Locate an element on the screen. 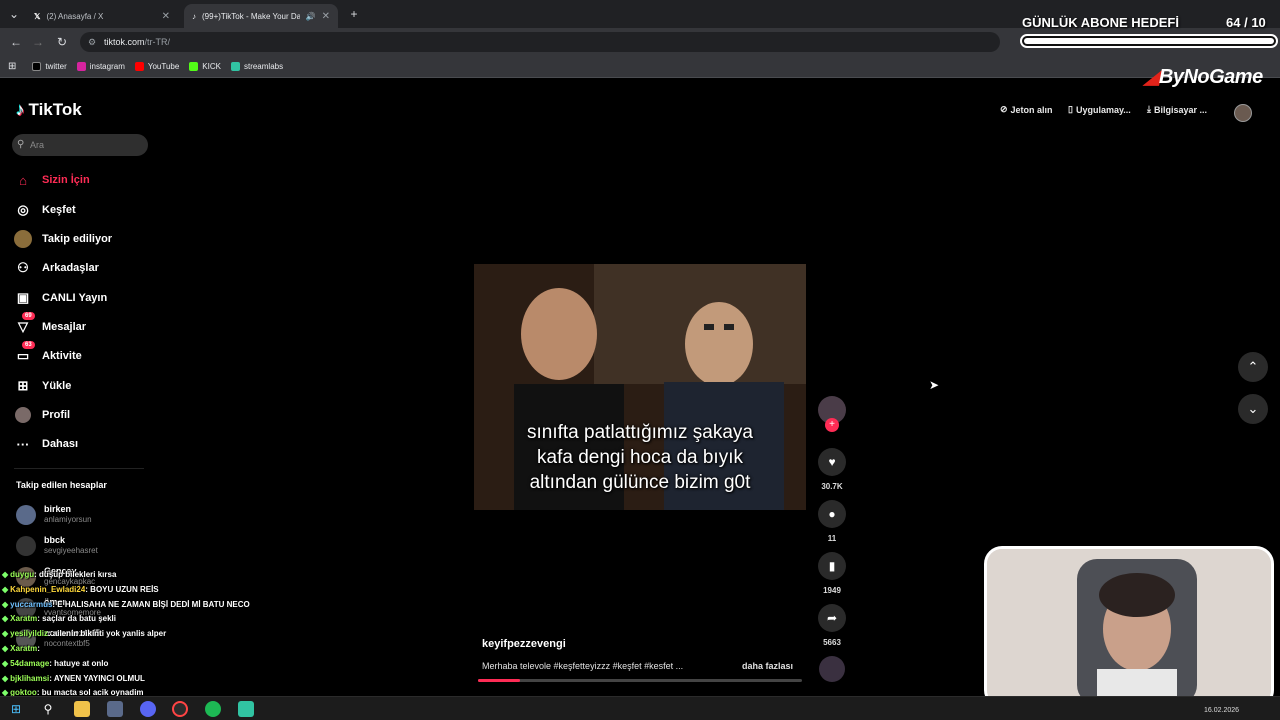 The height and width of the screenshot is (720, 1280). nav-activity: ▭ 63 Aktivite is located at coordinates (48, 353).